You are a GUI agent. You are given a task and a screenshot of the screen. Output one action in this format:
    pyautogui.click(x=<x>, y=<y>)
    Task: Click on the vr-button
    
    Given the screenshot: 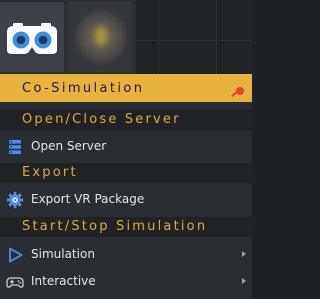 What is the action you would take?
    pyautogui.click(x=32, y=37)
    